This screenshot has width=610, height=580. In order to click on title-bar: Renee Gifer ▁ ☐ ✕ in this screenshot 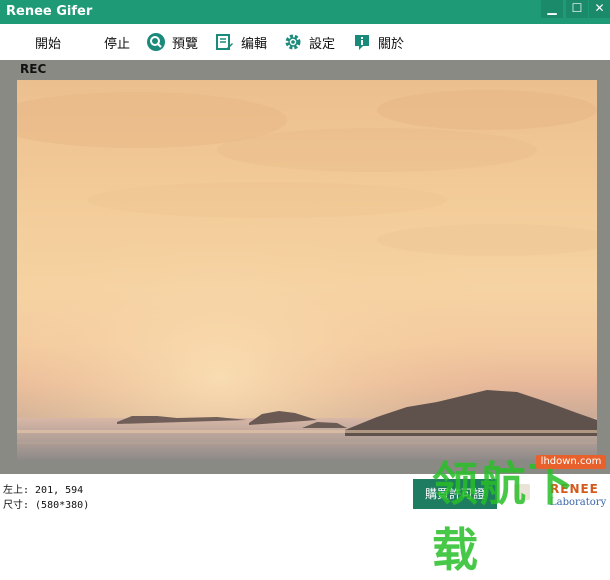, I will do `click(305, 12)`.